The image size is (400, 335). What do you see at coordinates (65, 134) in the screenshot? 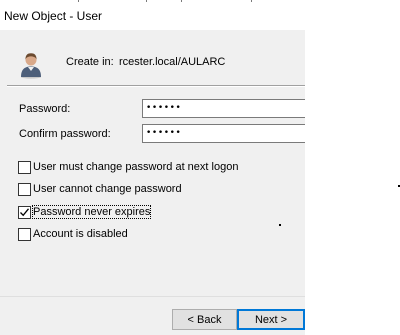
I see `confirm-password-label: Confirm password:` at bounding box center [65, 134].